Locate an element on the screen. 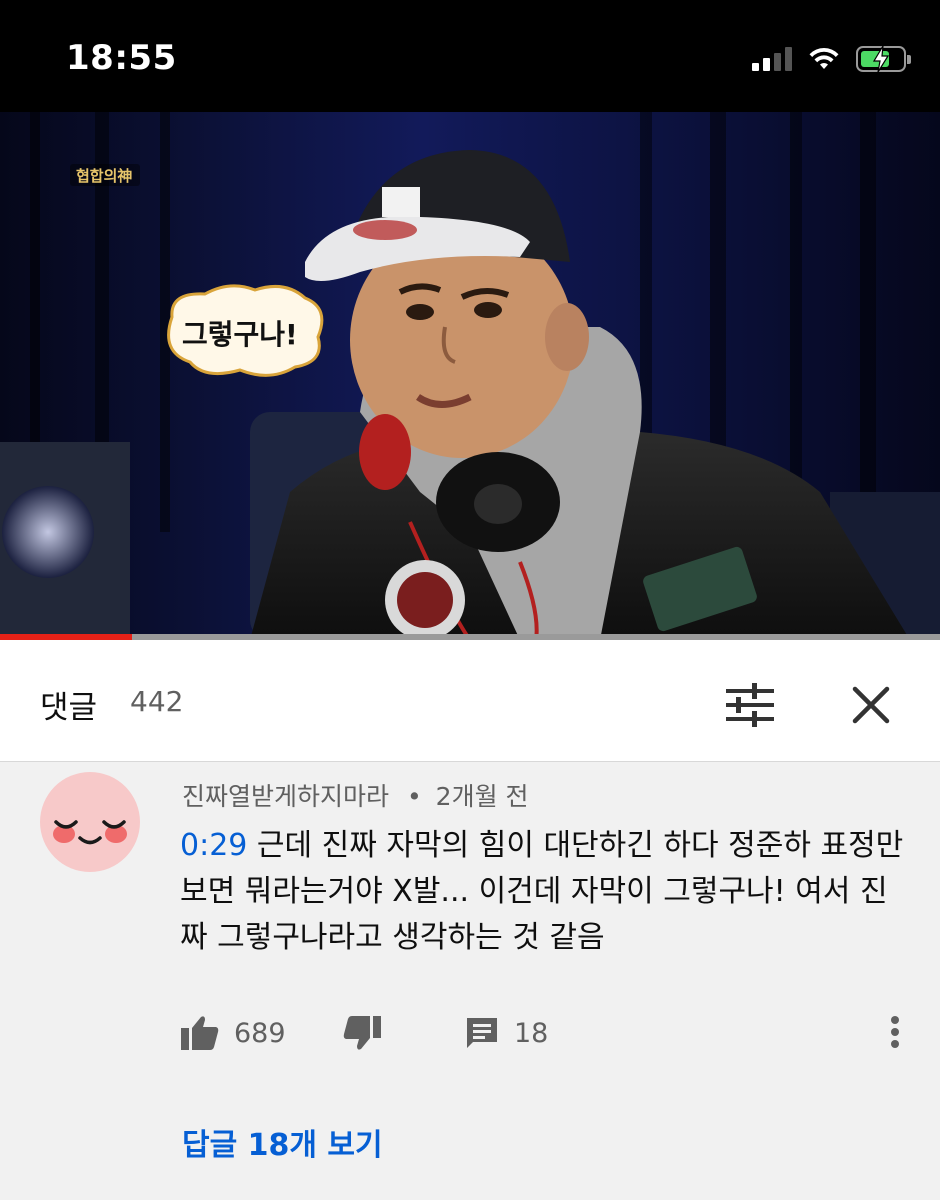 The width and height of the screenshot is (940, 1200). thumbs-up-icon is located at coordinates (200, 1033).